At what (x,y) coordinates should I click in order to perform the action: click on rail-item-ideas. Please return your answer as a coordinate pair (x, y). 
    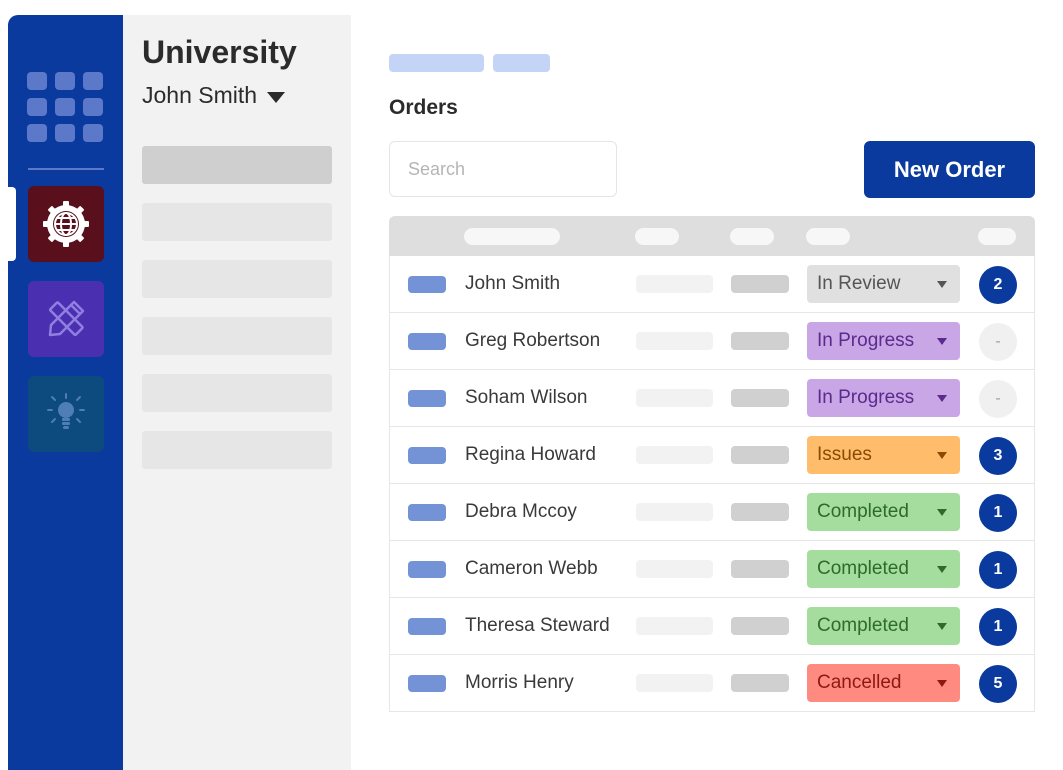
    Looking at the image, I should click on (66, 414).